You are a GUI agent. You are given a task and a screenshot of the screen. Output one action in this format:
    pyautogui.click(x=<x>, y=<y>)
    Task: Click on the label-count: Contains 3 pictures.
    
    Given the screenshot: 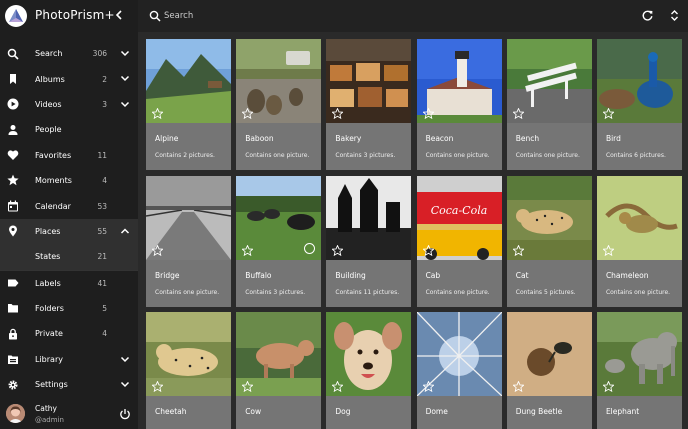 What is the action you would take?
    pyautogui.click(x=275, y=292)
    